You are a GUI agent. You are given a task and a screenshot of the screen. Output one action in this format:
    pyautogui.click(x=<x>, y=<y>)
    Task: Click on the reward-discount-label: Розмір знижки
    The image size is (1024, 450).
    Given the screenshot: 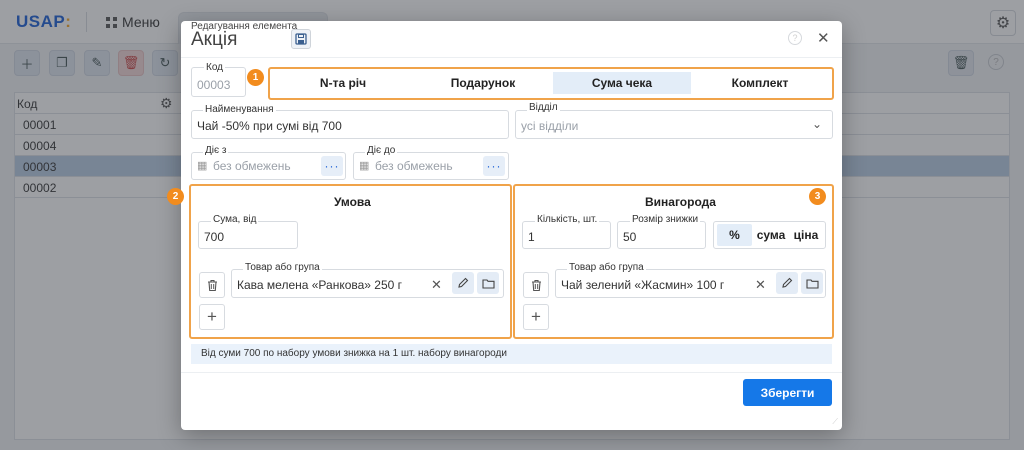 What is the action you would take?
    pyautogui.click(x=665, y=219)
    